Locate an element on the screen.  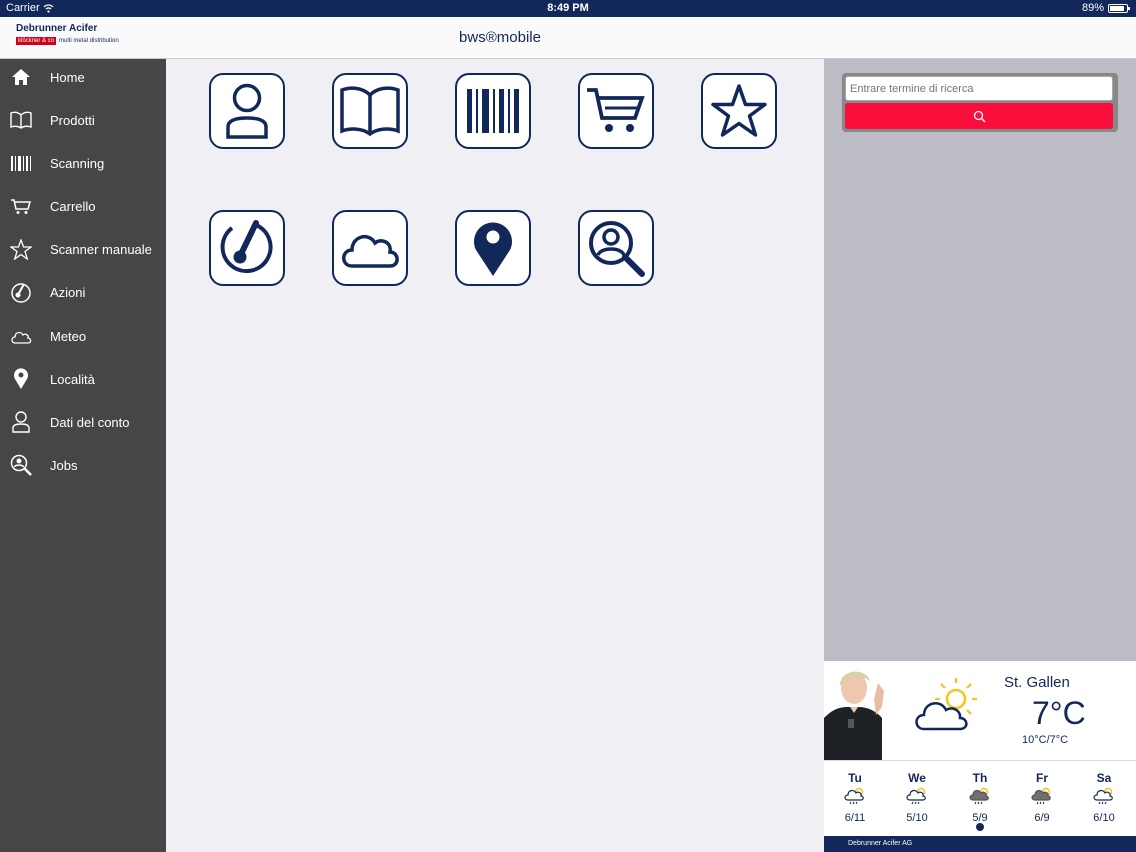
search-input is located at coordinates (979, 88).